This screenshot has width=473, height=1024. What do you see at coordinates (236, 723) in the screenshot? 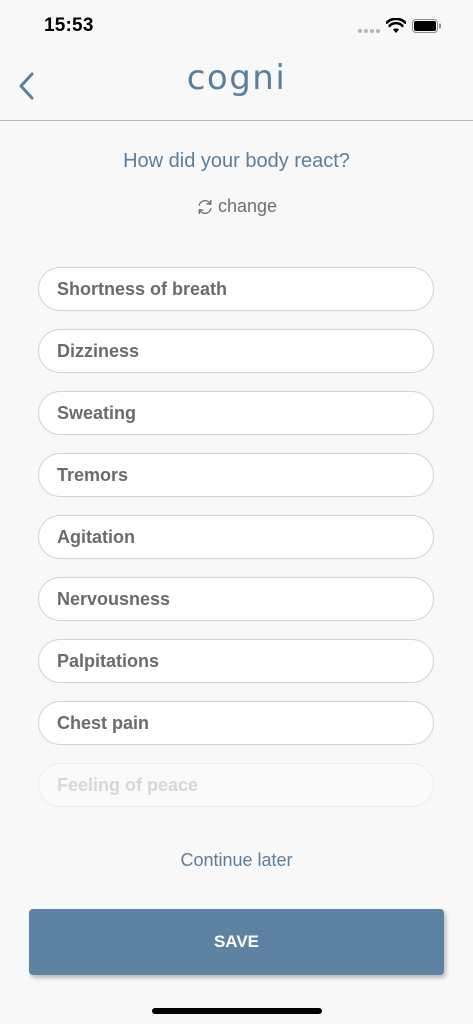
I see `option-chest-pain: Chest pain` at bounding box center [236, 723].